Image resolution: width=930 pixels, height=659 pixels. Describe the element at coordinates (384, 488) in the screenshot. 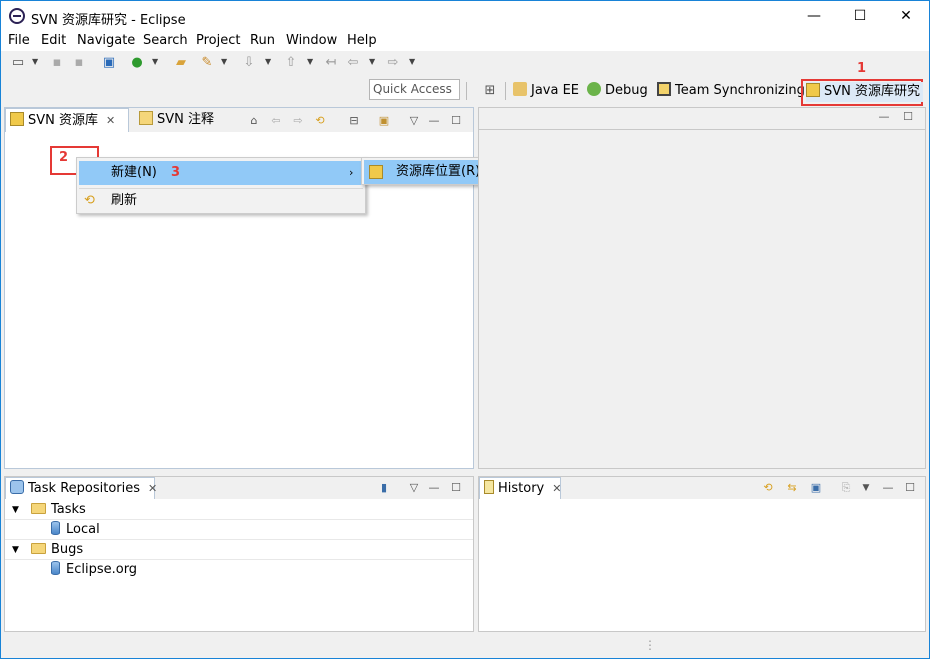

I see `add-repository-icon: ▮` at that location.